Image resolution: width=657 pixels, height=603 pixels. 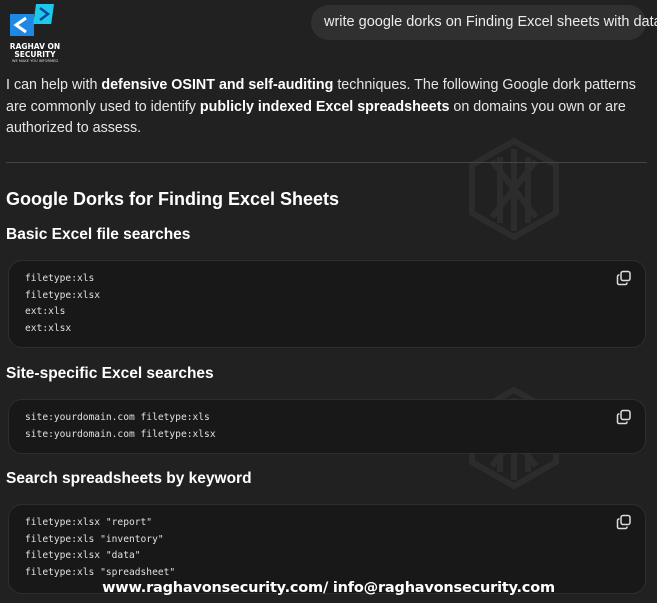 What do you see at coordinates (48, 328) in the screenshot?
I see `code-line: ext:xlsx` at bounding box center [48, 328].